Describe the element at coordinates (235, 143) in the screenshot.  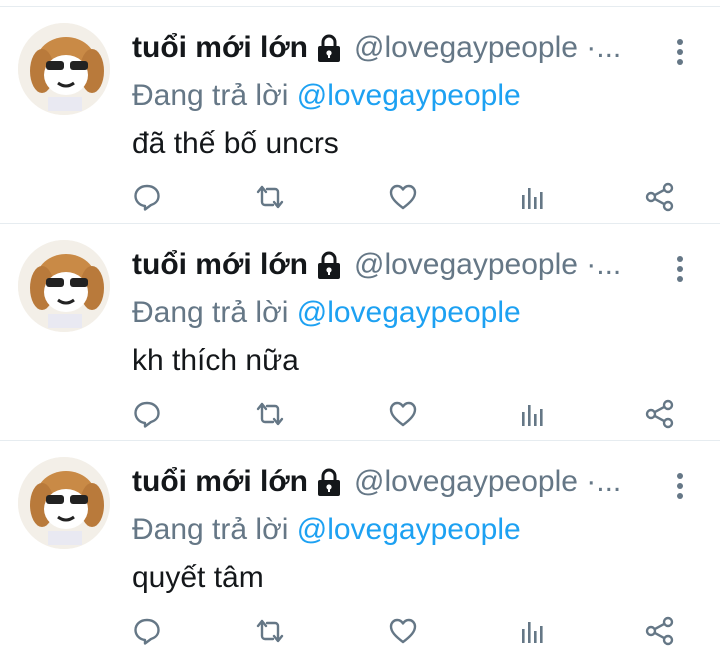
I see `tweet-text: đã thế bố uncrs` at that location.